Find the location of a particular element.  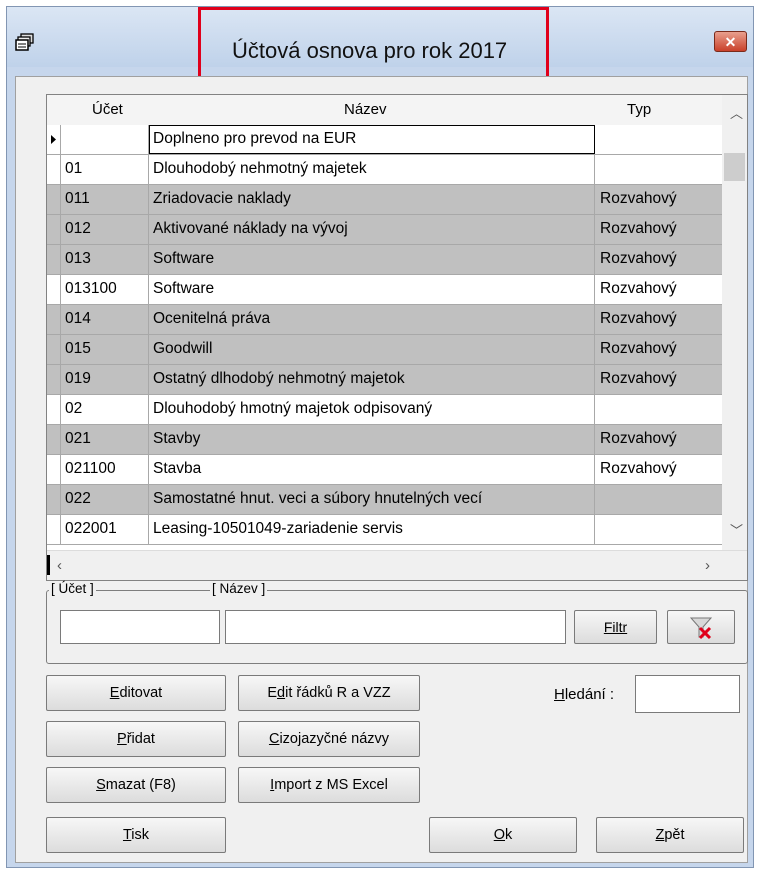

table-row: 012 Aktivované náklady na vývoj Rozvahový is located at coordinates (384, 230).